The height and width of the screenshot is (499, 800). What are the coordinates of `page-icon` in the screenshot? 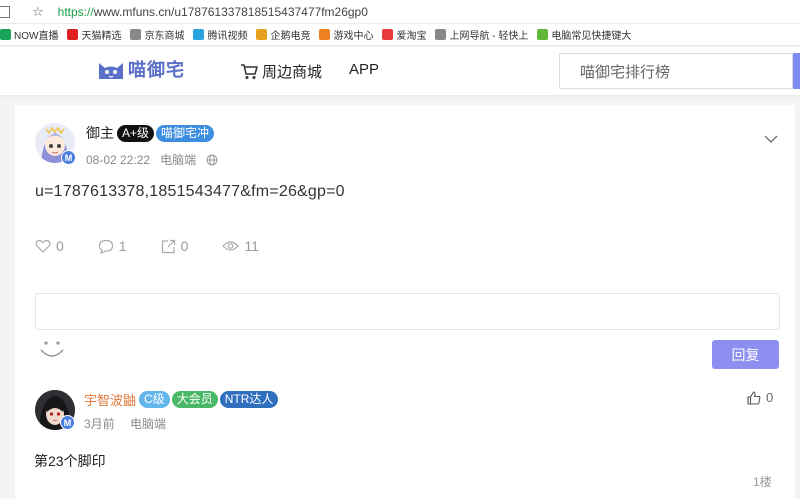 It's located at (5, 11).